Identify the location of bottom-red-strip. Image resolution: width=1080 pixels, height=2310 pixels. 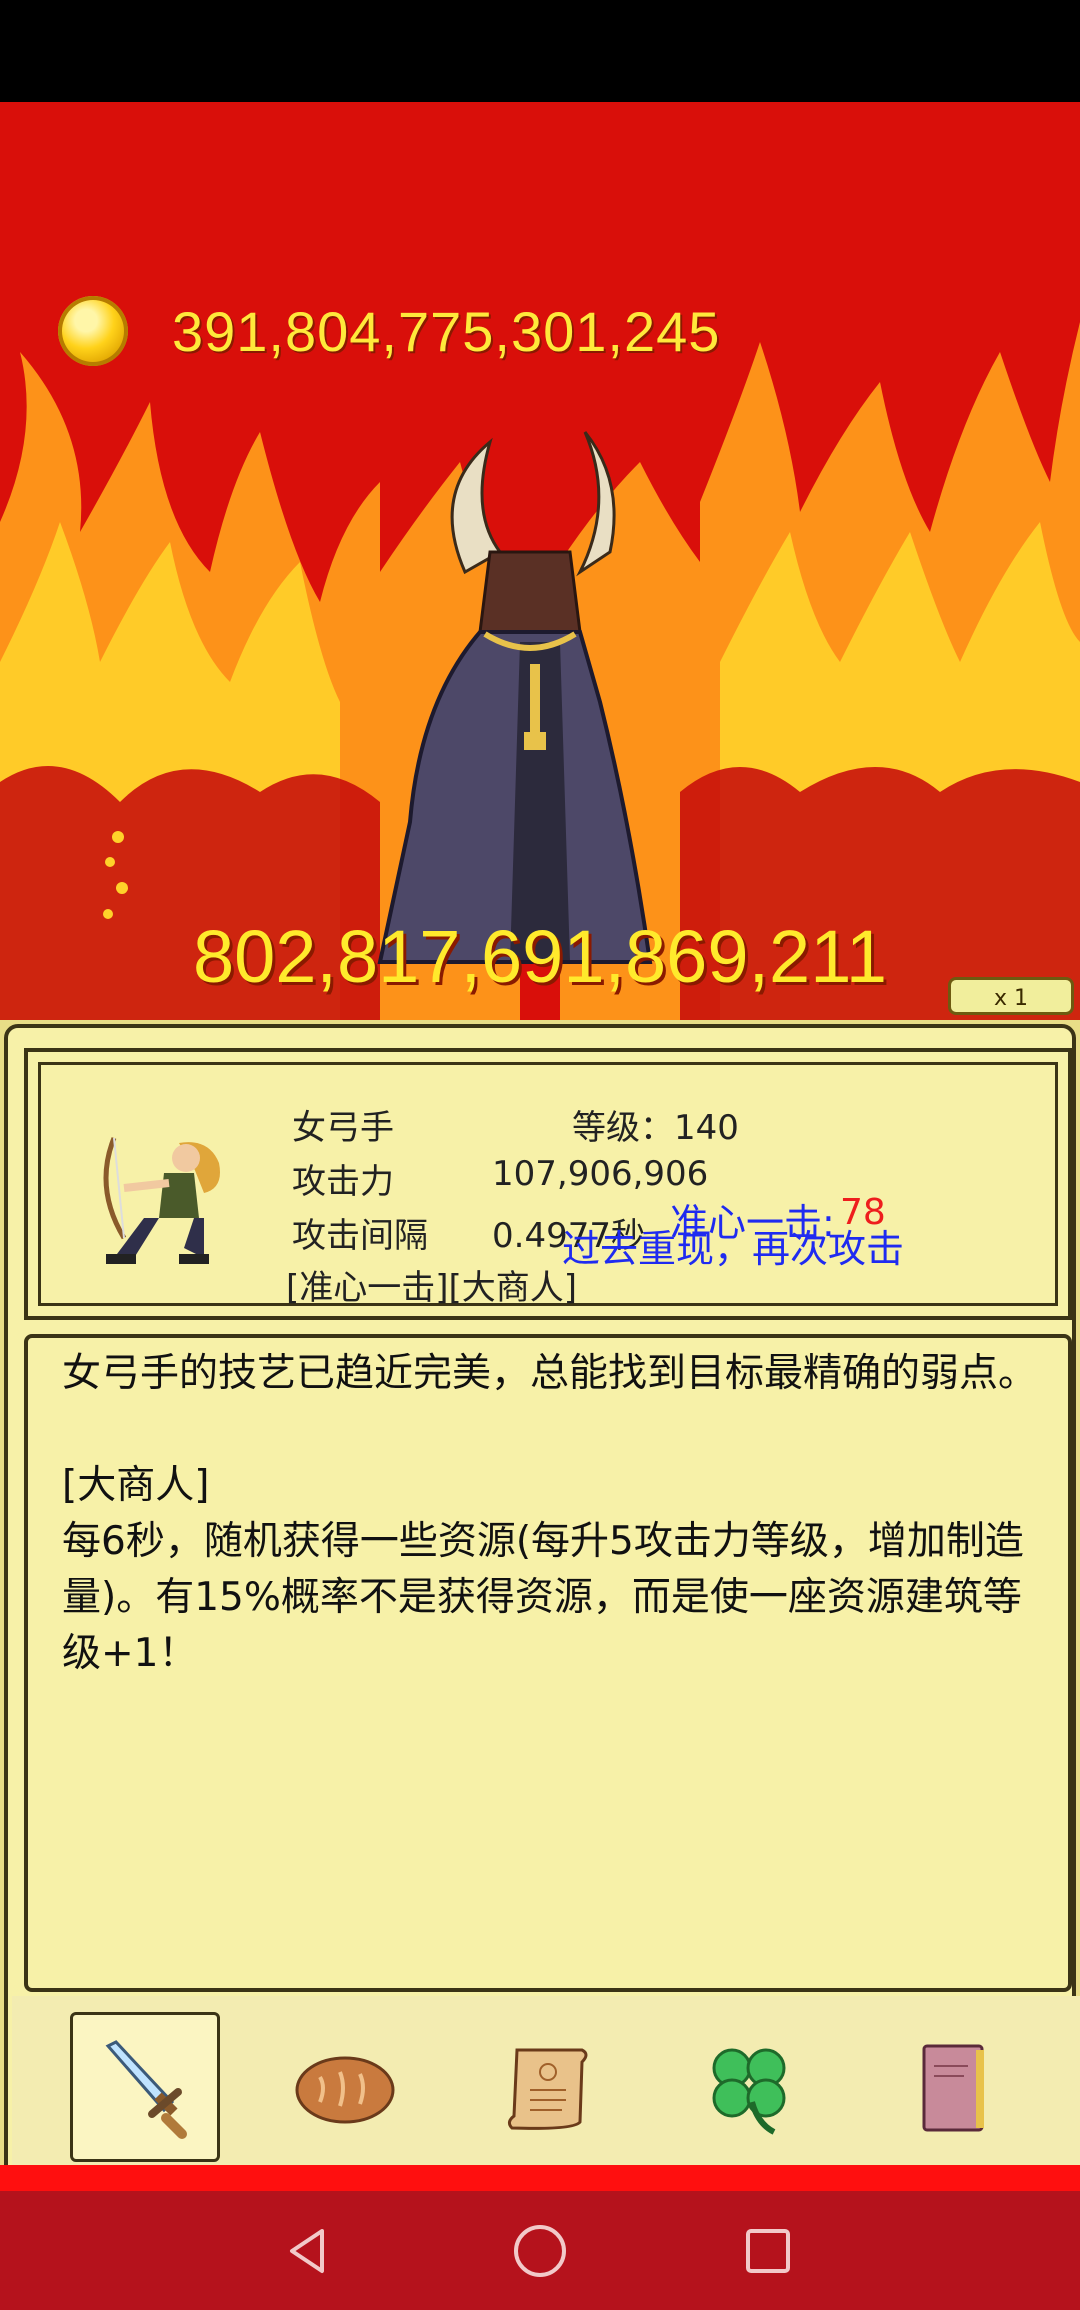
(540, 2178).